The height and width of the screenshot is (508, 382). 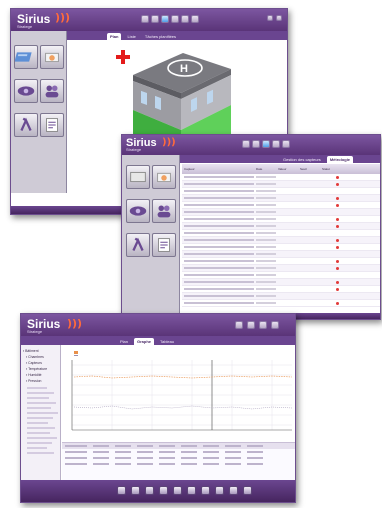 What do you see at coordinates (263, 325) in the screenshot?
I see `export-icon` at bounding box center [263, 325].